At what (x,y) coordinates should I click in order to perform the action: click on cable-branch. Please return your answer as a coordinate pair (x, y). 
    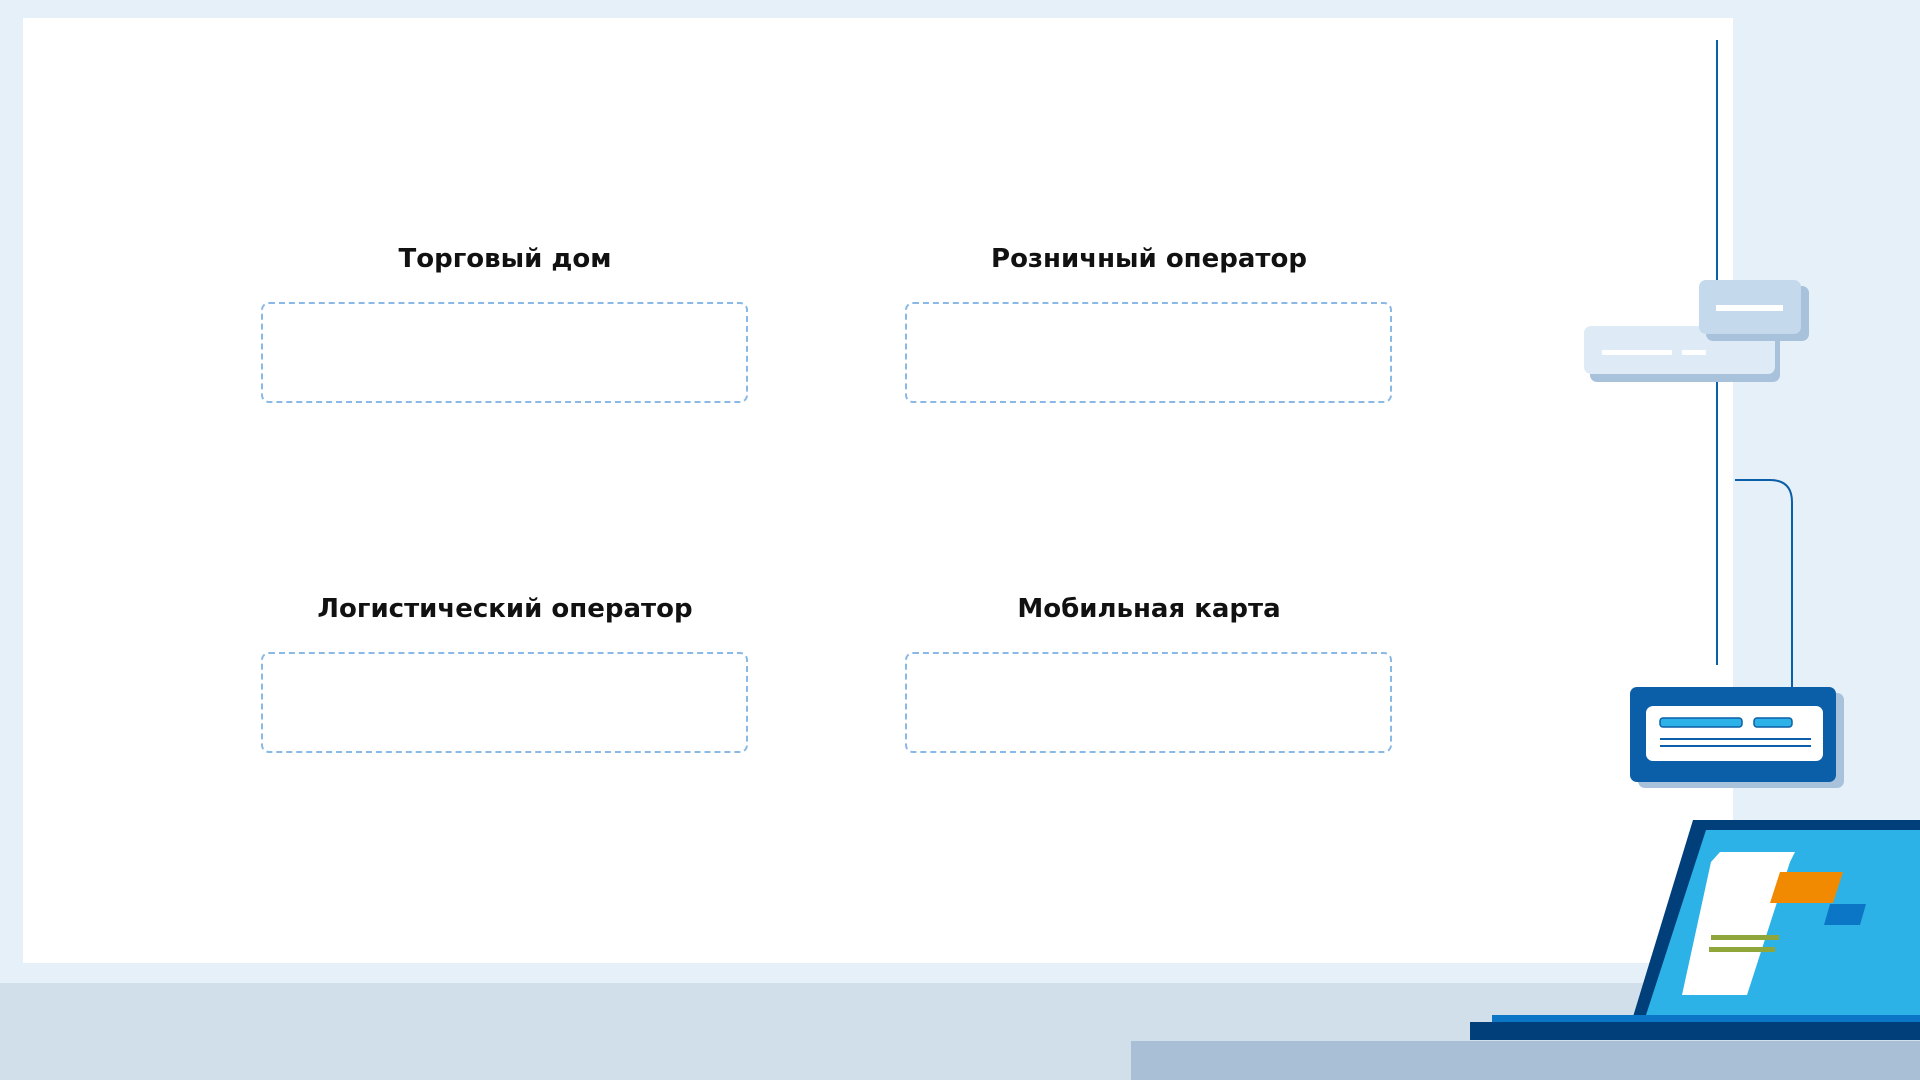
    Looking at the image, I should click on (1764, 584).